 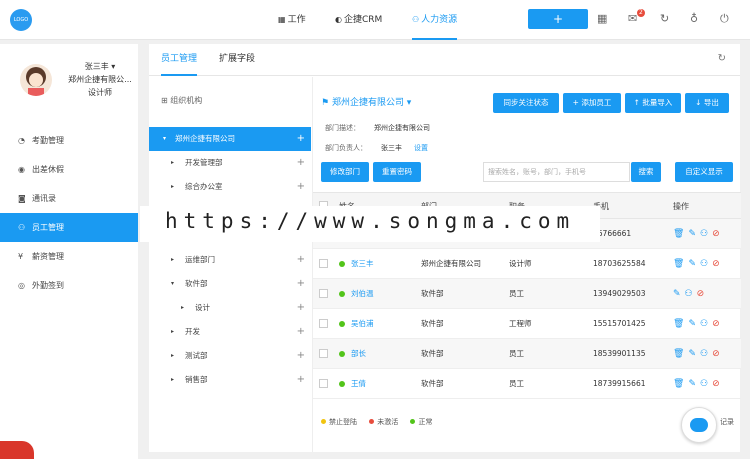 I want to click on tab-bar: 员工管理 扩展字段 ↻, so click(x=444, y=60).